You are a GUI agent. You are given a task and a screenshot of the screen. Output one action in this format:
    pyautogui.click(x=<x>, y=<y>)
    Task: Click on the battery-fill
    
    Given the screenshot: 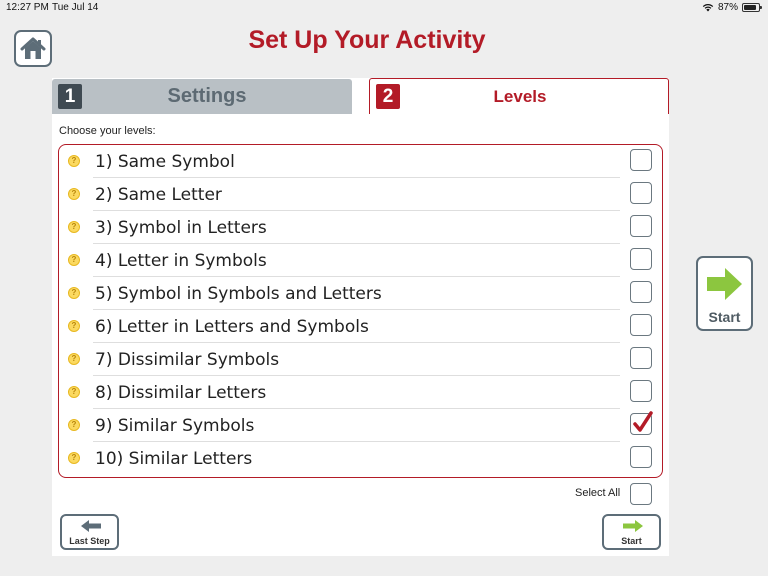 What is the action you would take?
    pyautogui.click(x=750, y=7)
    